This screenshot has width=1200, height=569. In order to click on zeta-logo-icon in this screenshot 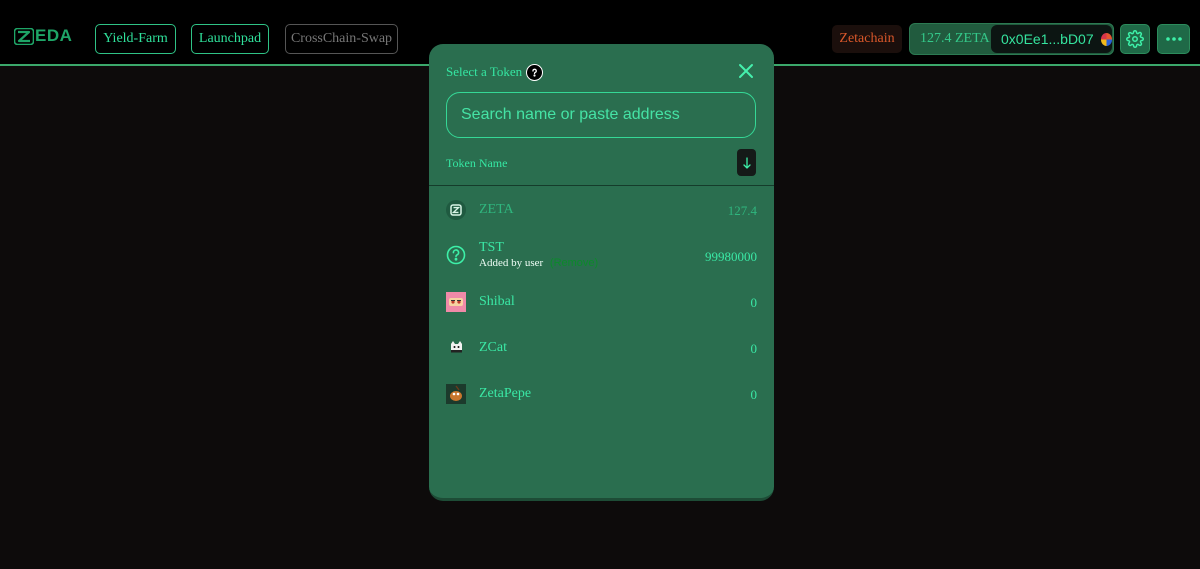, I will do `click(456, 210)`.